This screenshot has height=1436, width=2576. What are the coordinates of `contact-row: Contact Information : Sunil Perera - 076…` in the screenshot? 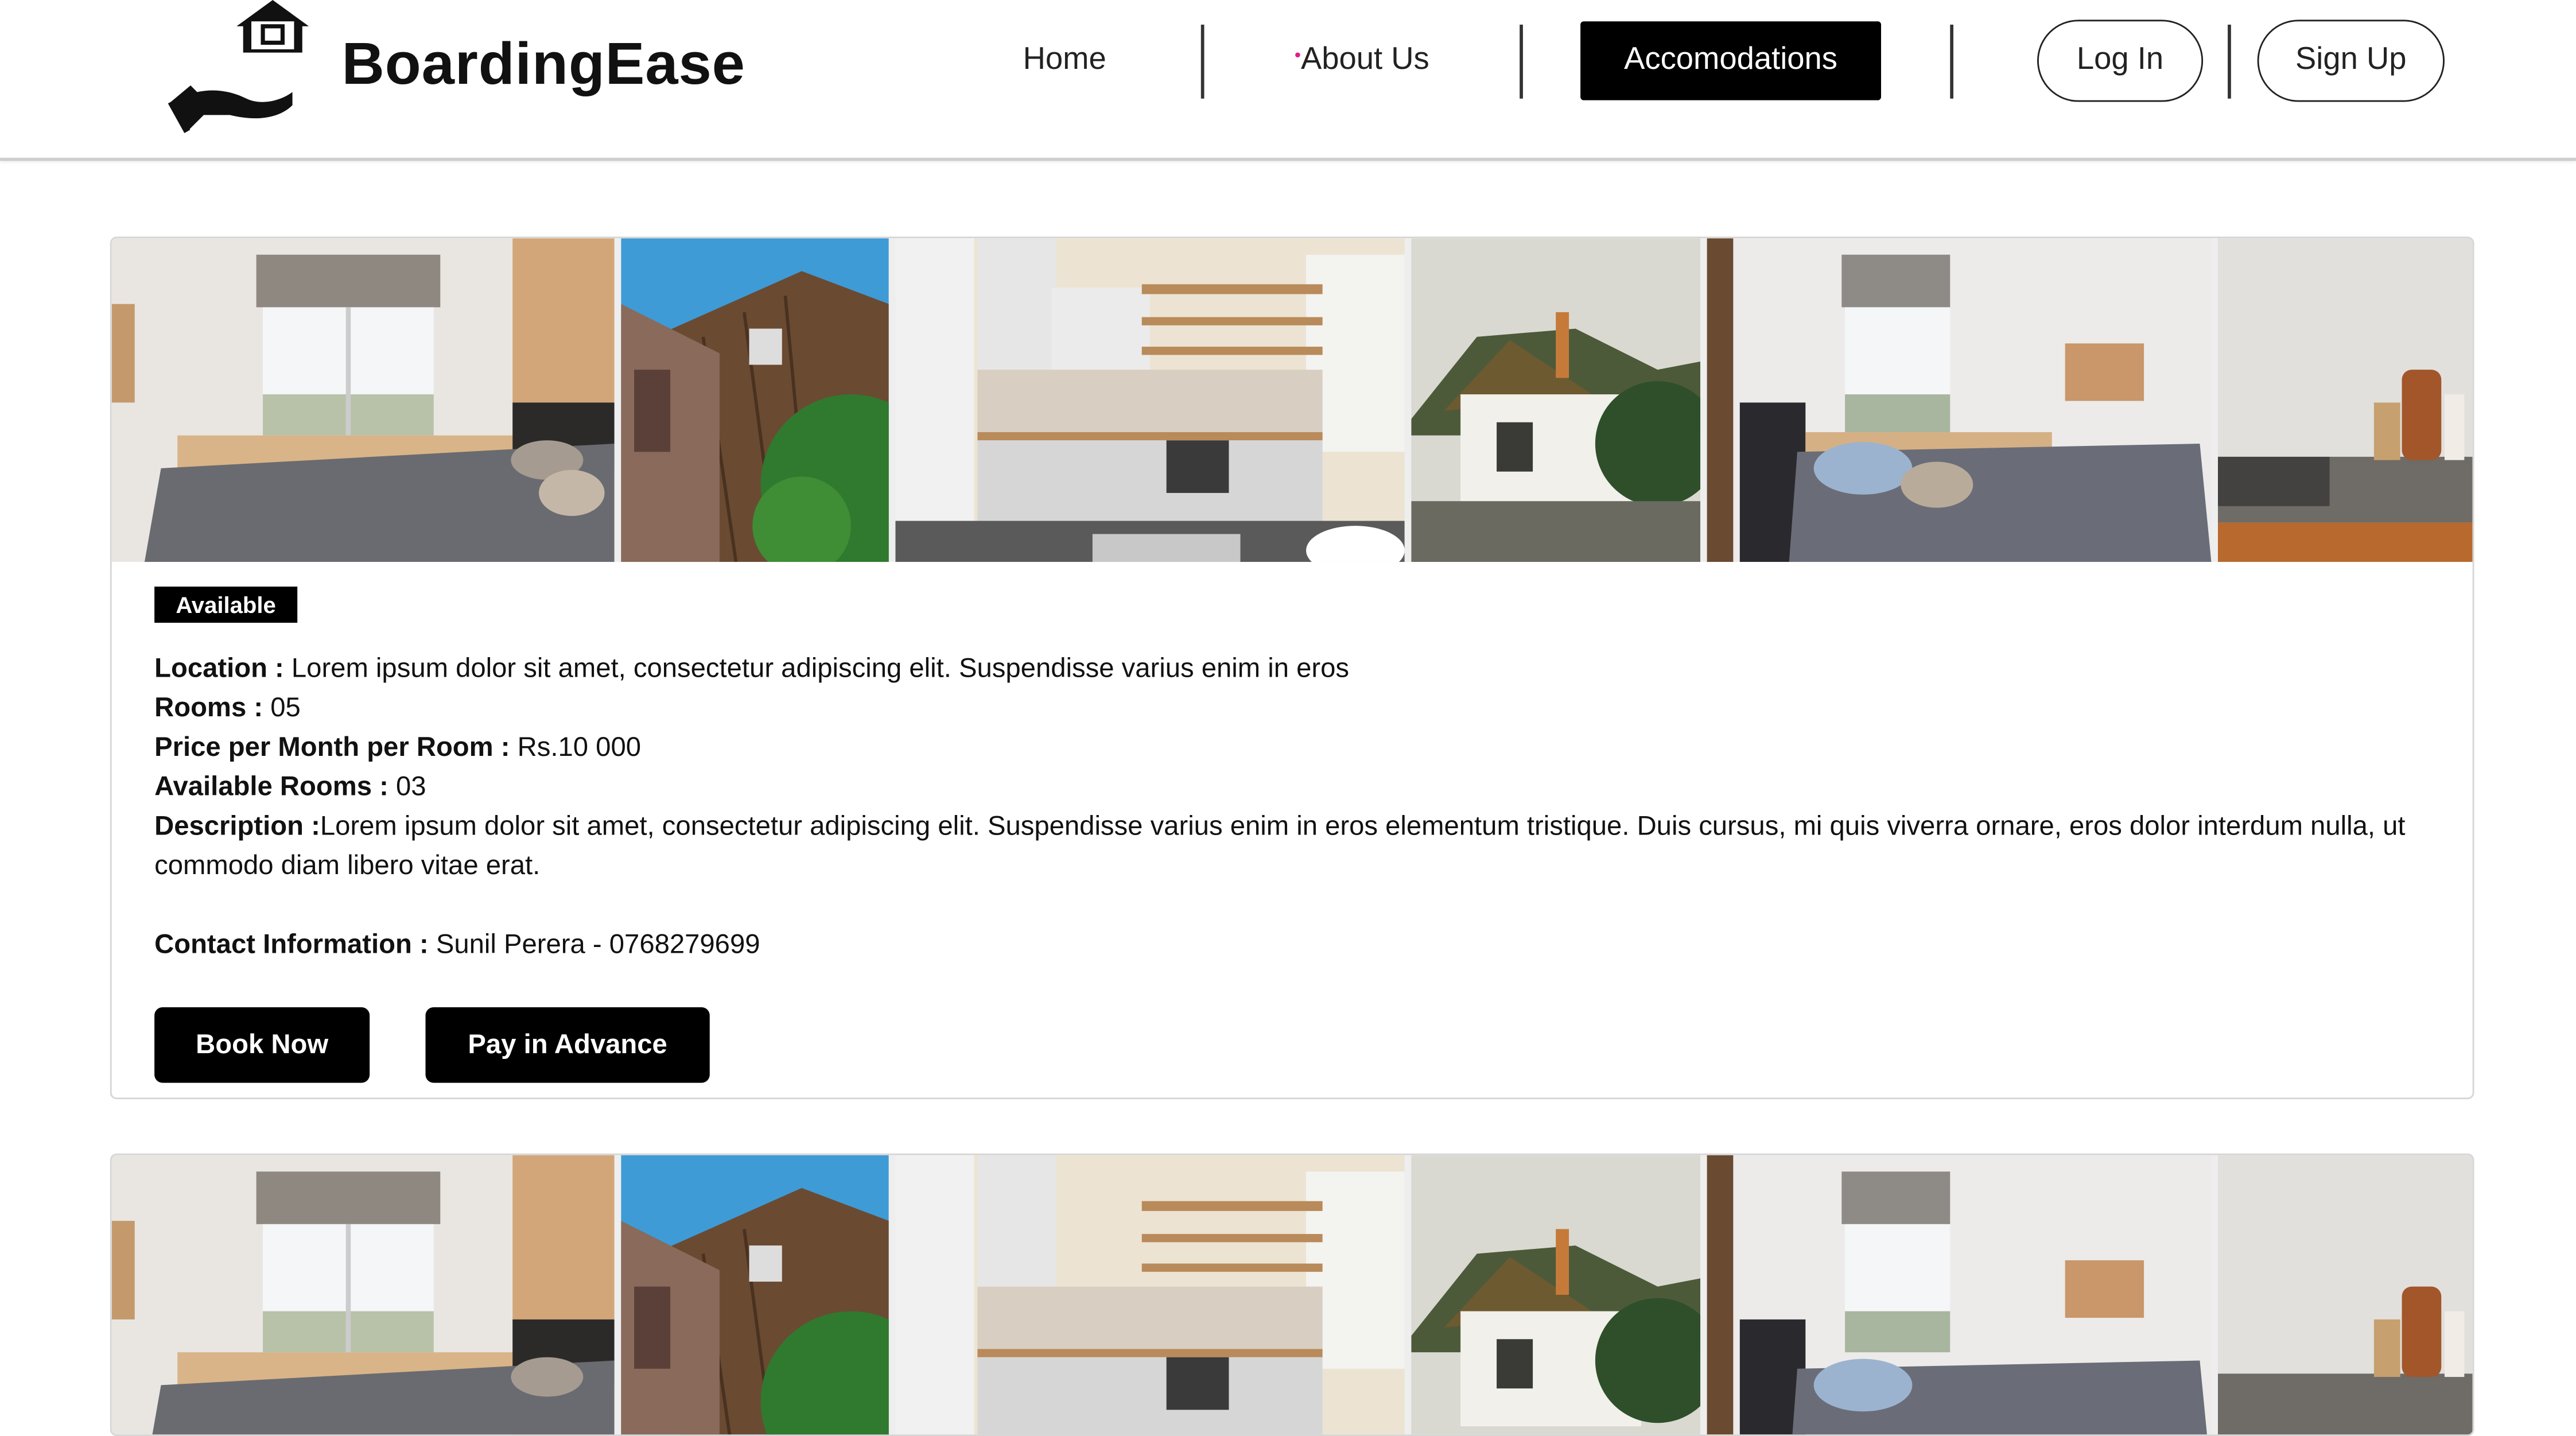 It's located at (1296, 945).